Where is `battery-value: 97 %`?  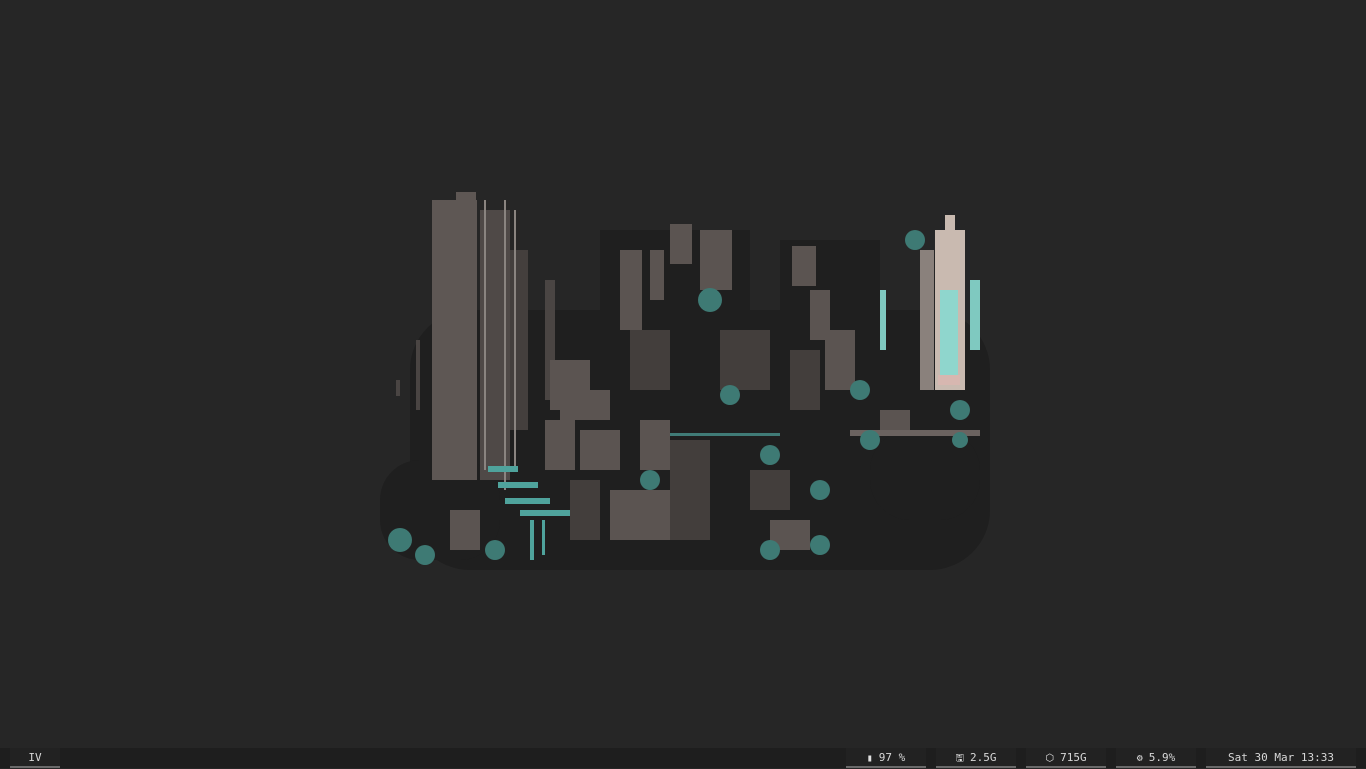
battery-value: 97 % is located at coordinates (892, 757).